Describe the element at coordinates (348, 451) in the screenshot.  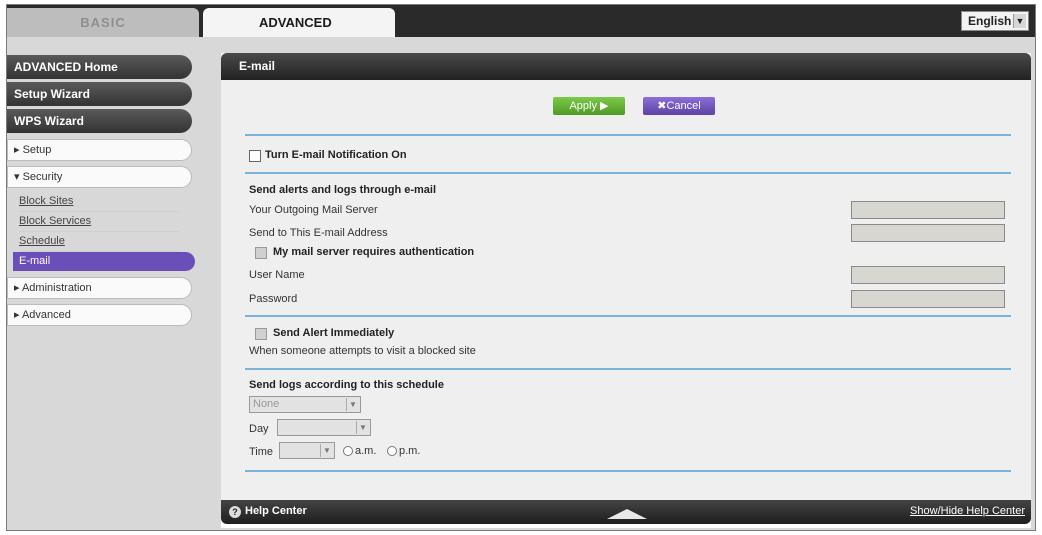
I see `am-radio` at that location.